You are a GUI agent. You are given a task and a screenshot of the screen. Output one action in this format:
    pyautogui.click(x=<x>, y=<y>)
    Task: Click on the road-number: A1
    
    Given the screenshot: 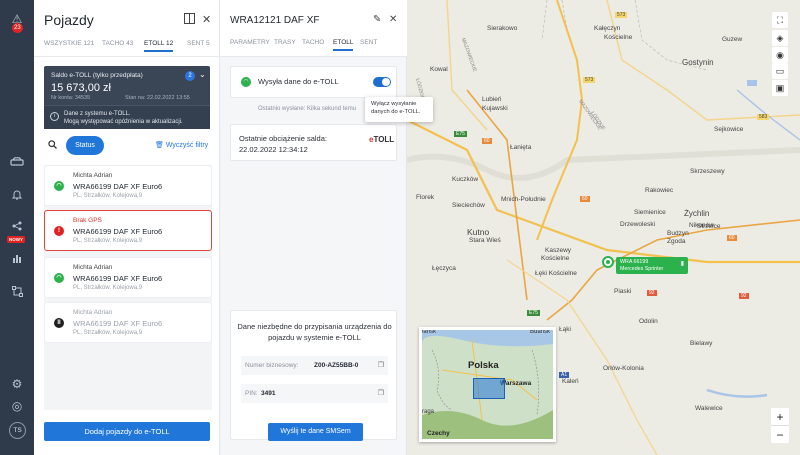 What is the action you would take?
    pyautogui.click(x=564, y=375)
    